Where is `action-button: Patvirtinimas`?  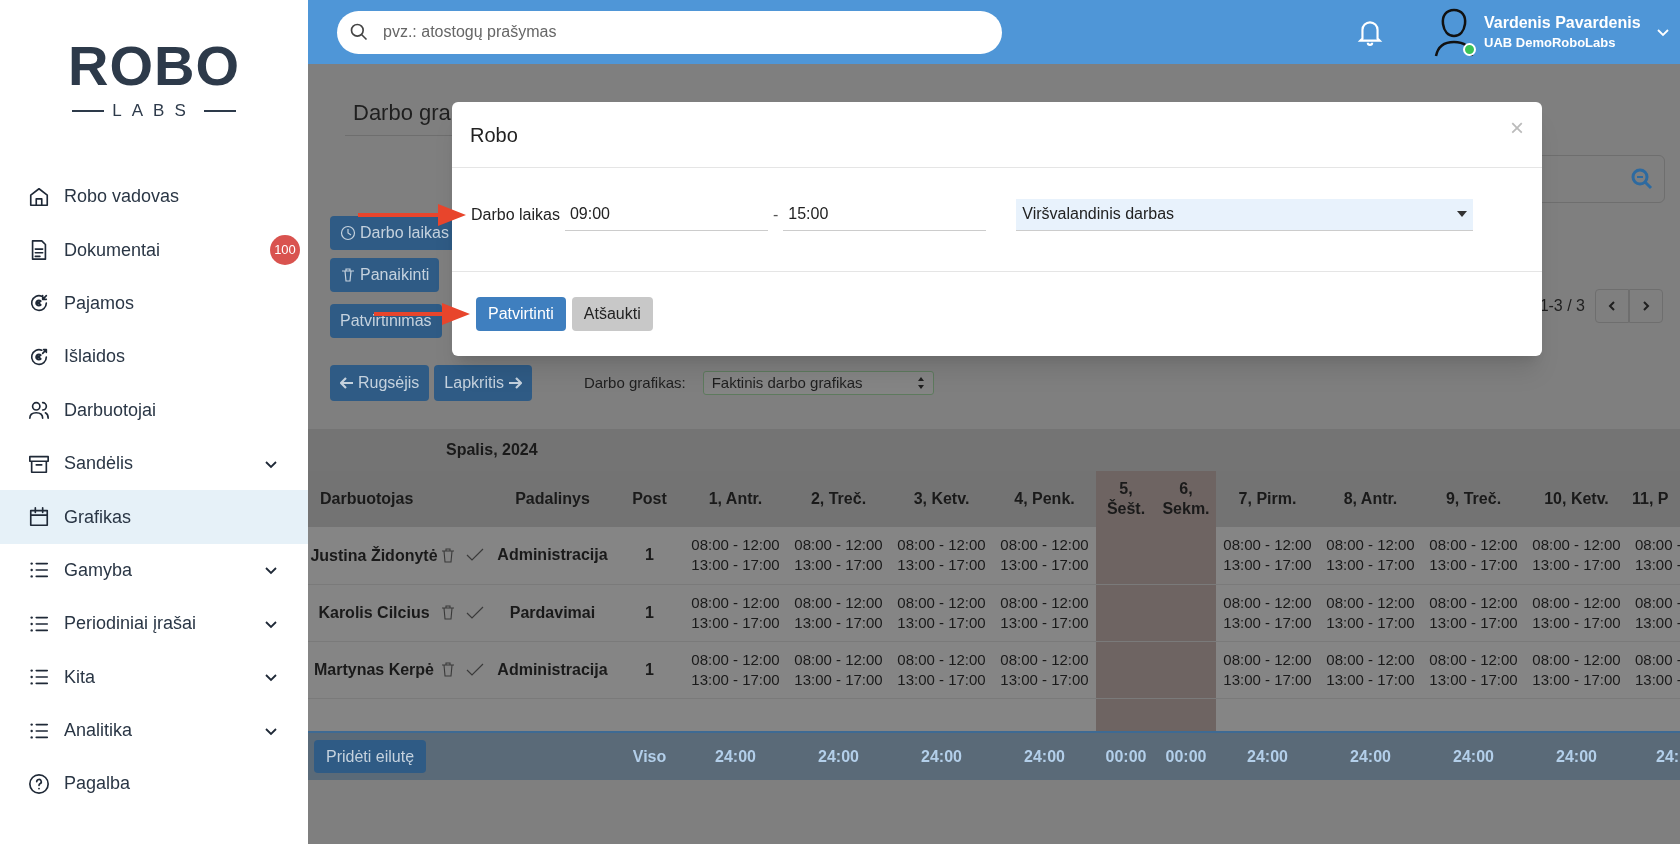 action-button: Patvirtinimas is located at coordinates (386, 321).